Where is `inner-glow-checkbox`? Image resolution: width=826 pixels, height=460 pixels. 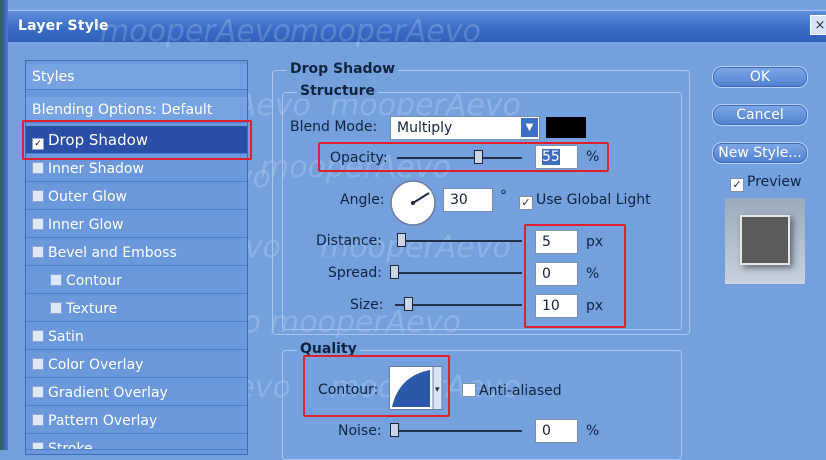 inner-glow-checkbox is located at coordinates (38, 224).